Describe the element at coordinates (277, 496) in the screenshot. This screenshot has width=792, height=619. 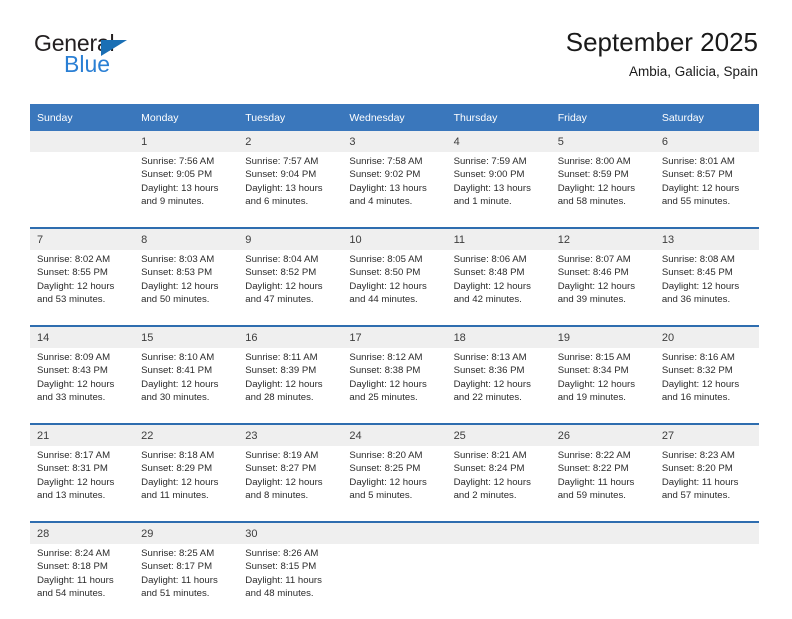
I see `daylight-text-line2: and 8 minutes.` at that location.